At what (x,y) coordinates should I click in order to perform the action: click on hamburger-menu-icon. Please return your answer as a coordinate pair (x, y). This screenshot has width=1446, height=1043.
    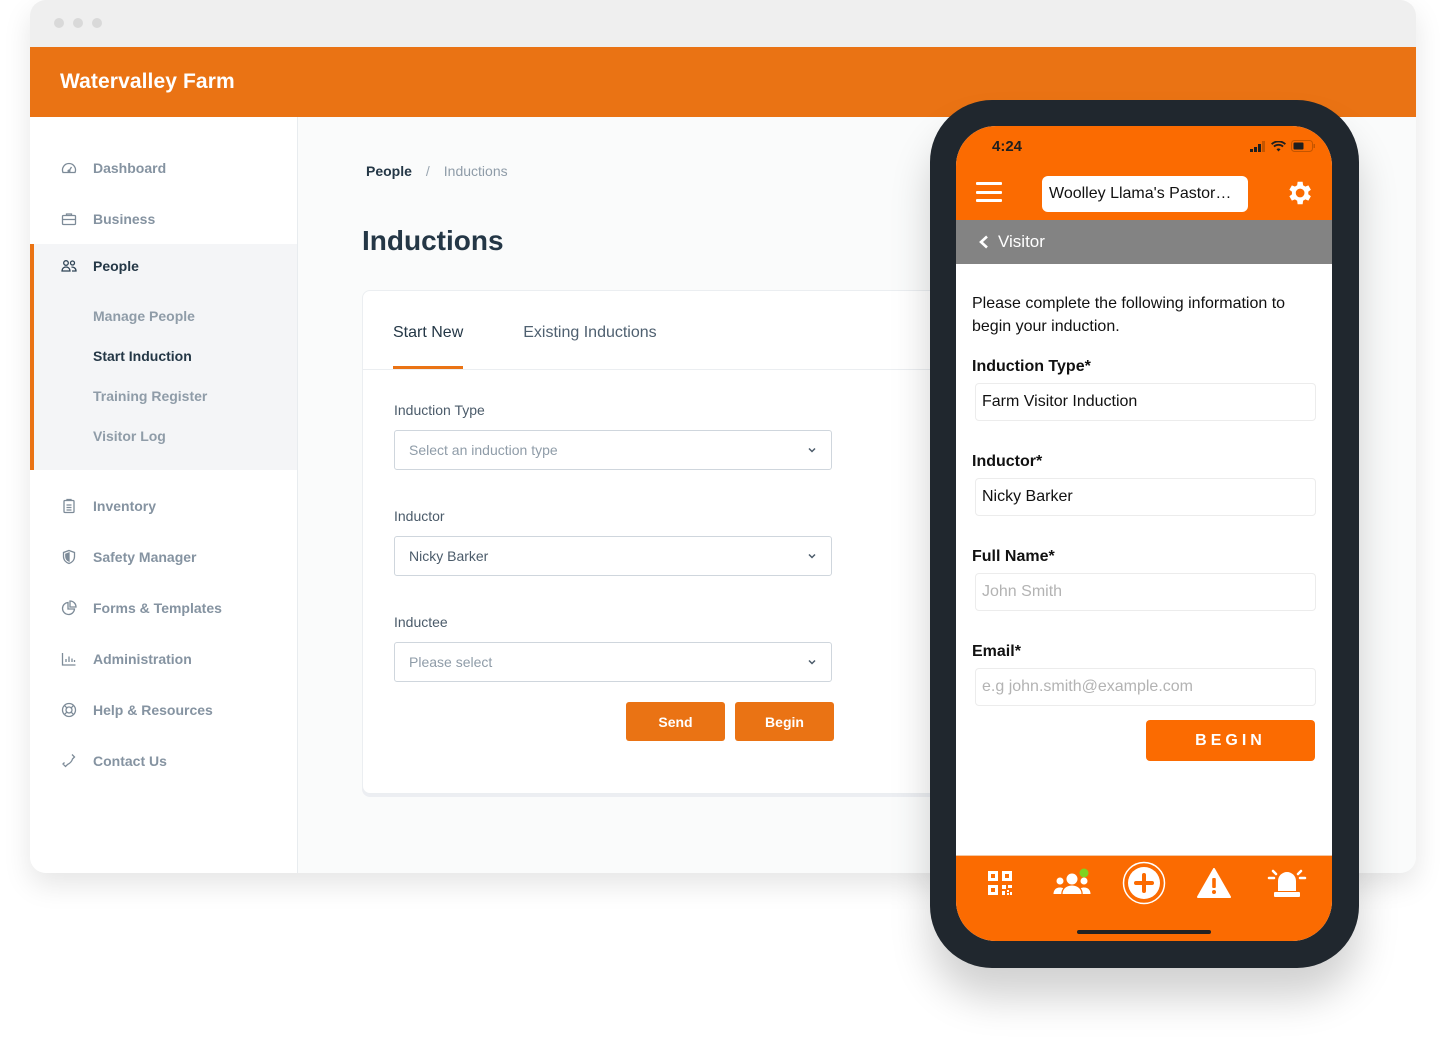
    Looking at the image, I should click on (989, 192).